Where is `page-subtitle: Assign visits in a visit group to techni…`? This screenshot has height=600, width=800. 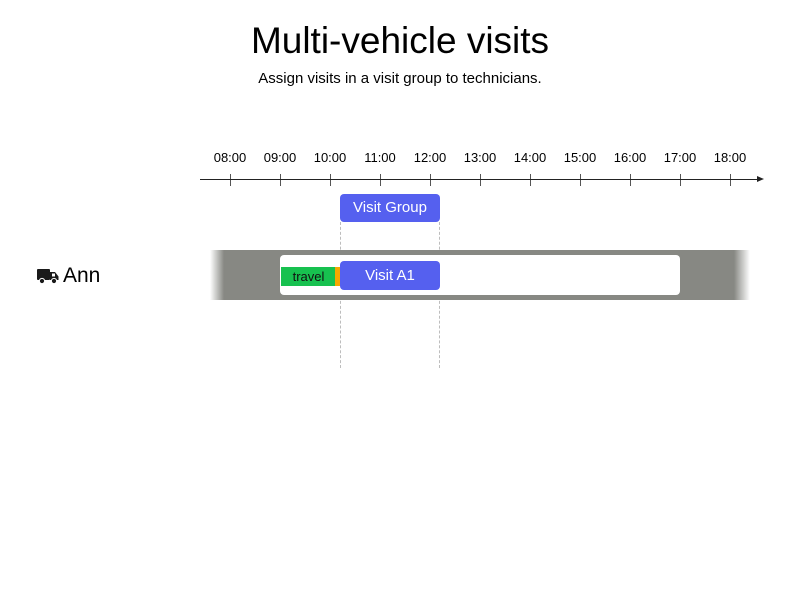
page-subtitle: Assign visits in a visit group to techni… is located at coordinates (400, 78).